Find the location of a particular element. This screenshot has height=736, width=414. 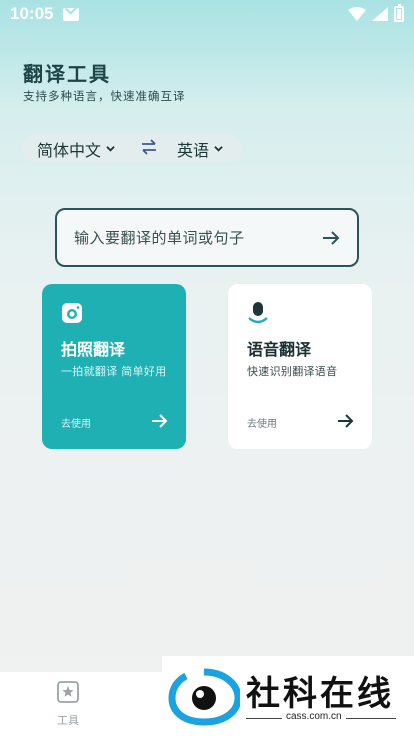

card-title: 拍照翻译 is located at coordinates (93, 349).